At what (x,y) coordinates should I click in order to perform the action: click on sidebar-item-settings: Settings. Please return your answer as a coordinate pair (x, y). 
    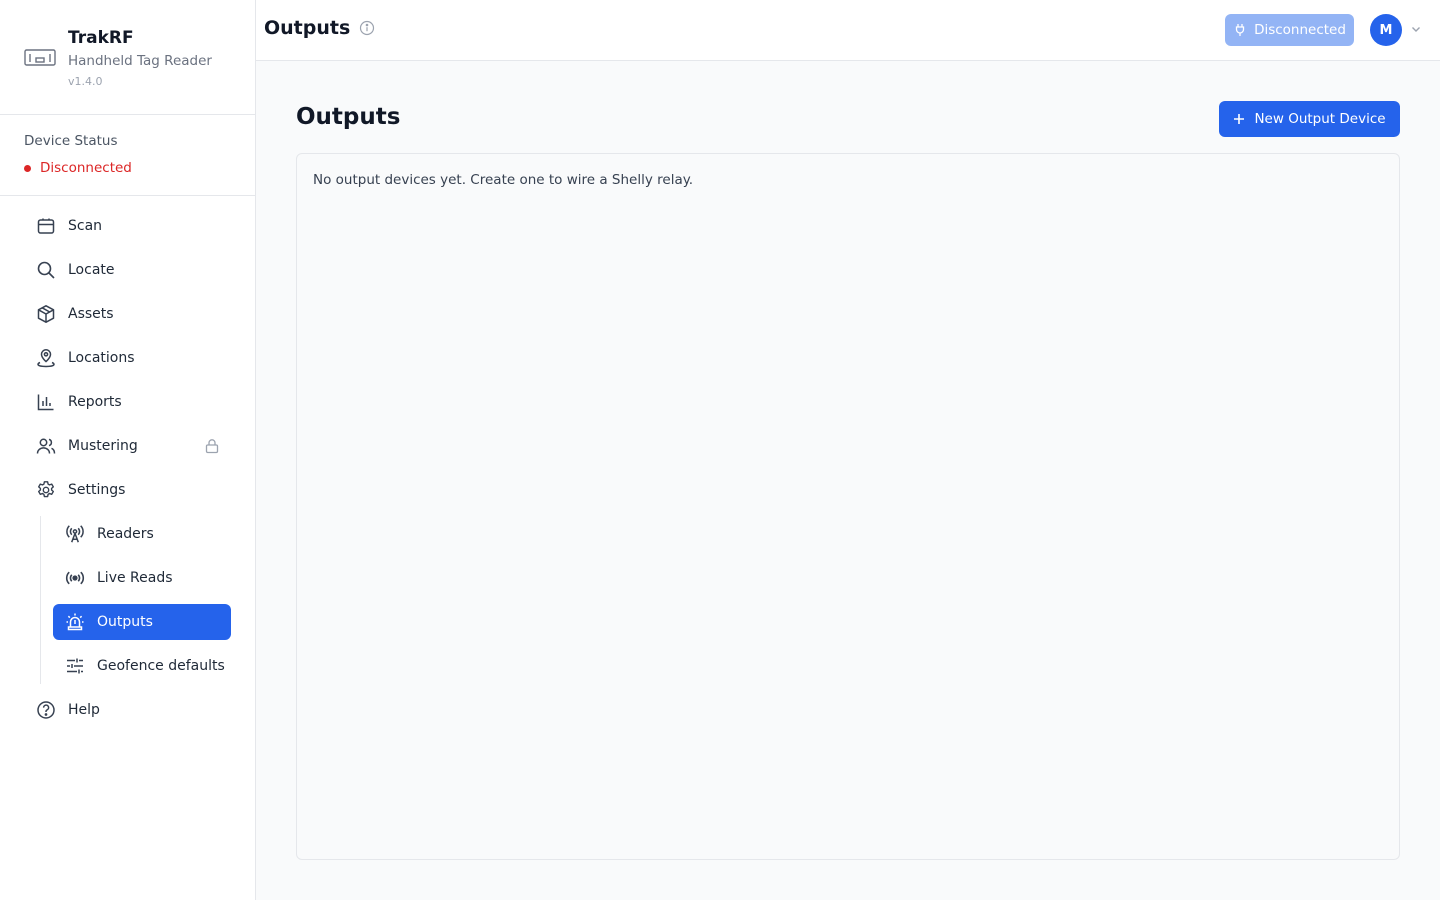
    Looking at the image, I should click on (127, 490).